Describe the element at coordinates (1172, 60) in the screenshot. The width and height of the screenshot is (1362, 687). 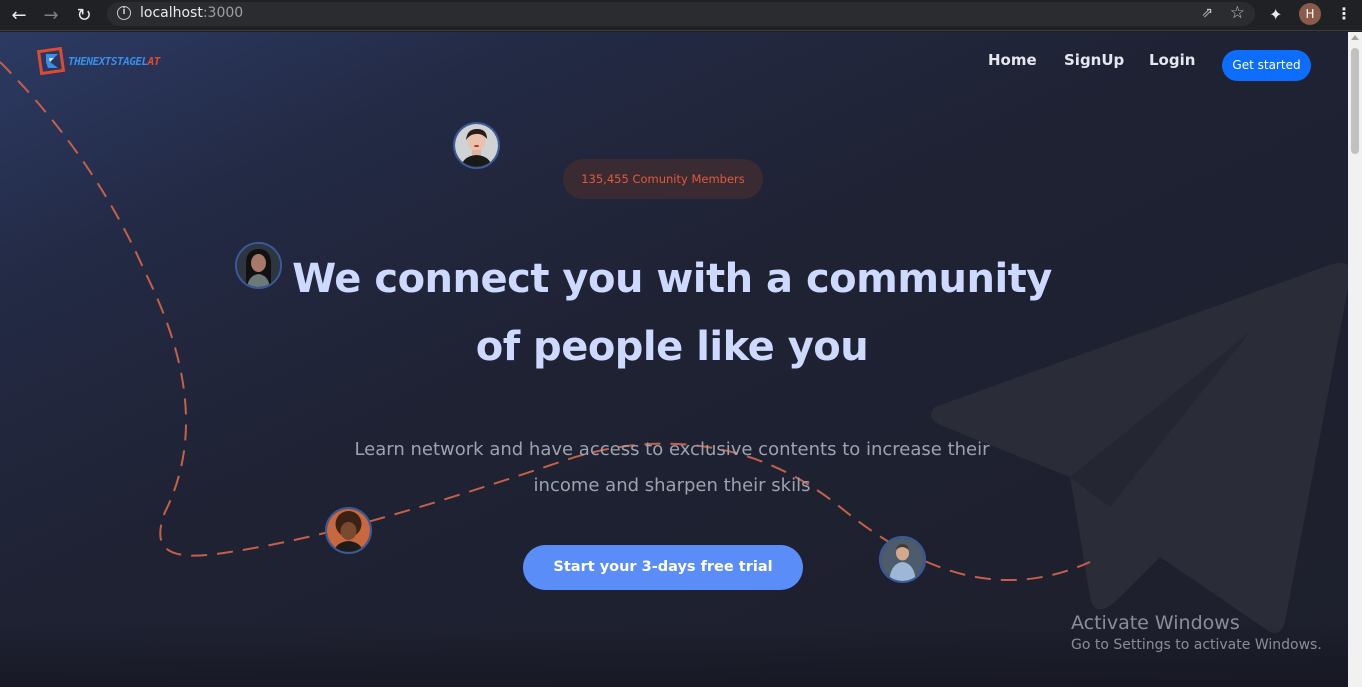
I see `nav-link-login: Login` at that location.